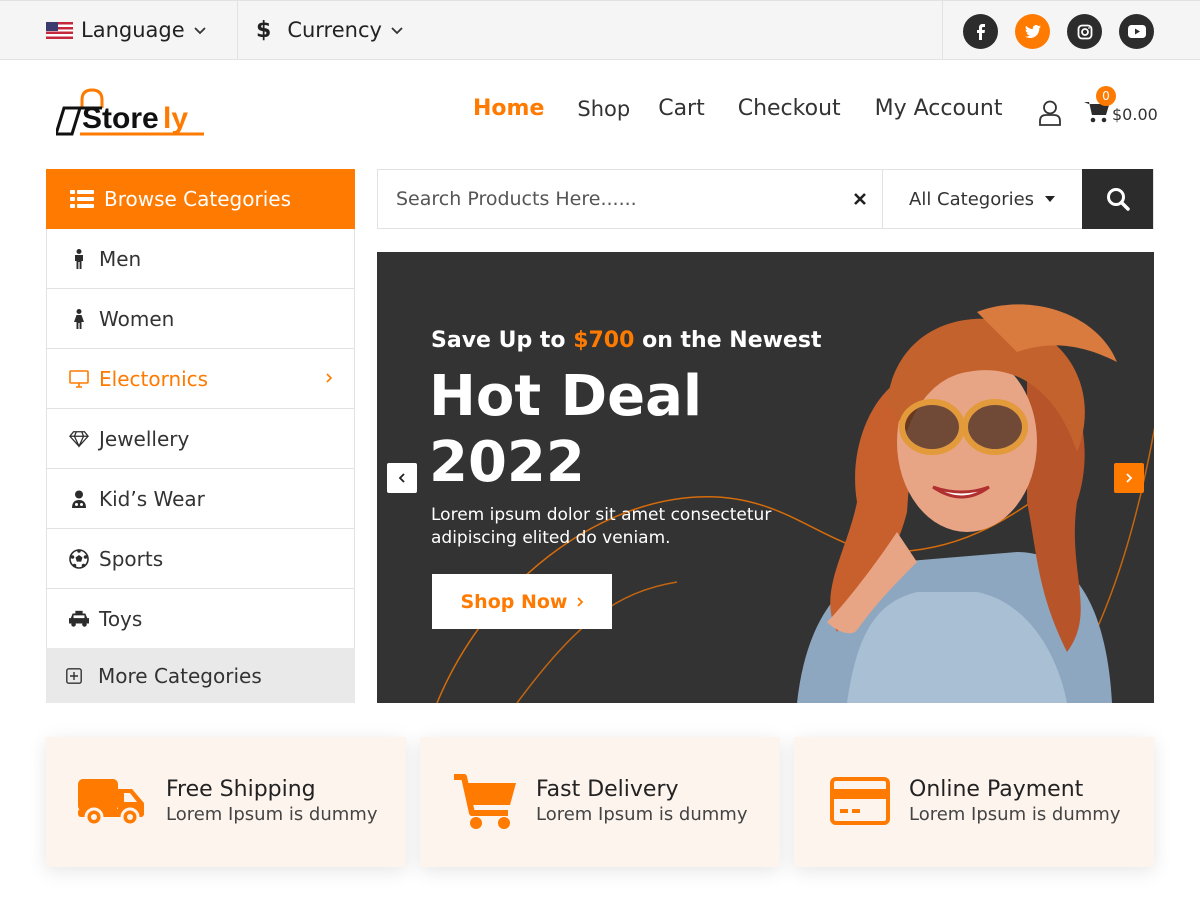 The height and width of the screenshot is (900, 1200). Describe the element at coordinates (180, 675) in the screenshot. I see `more-categories-label: More Categories` at that location.